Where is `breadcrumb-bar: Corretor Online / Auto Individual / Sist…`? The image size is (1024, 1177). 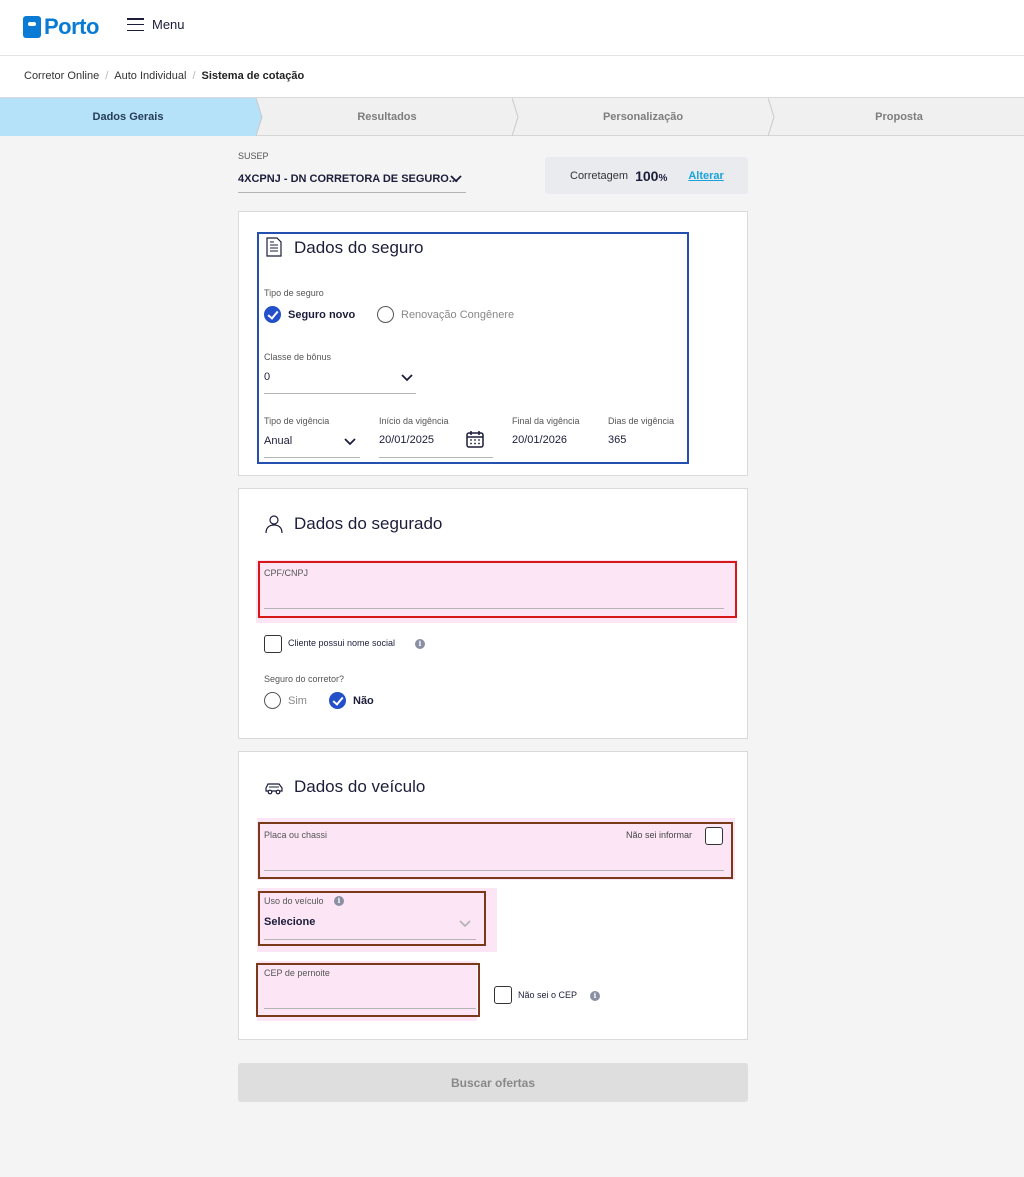 breadcrumb-bar: Corretor Online / Auto Individual / Sist… is located at coordinates (512, 77).